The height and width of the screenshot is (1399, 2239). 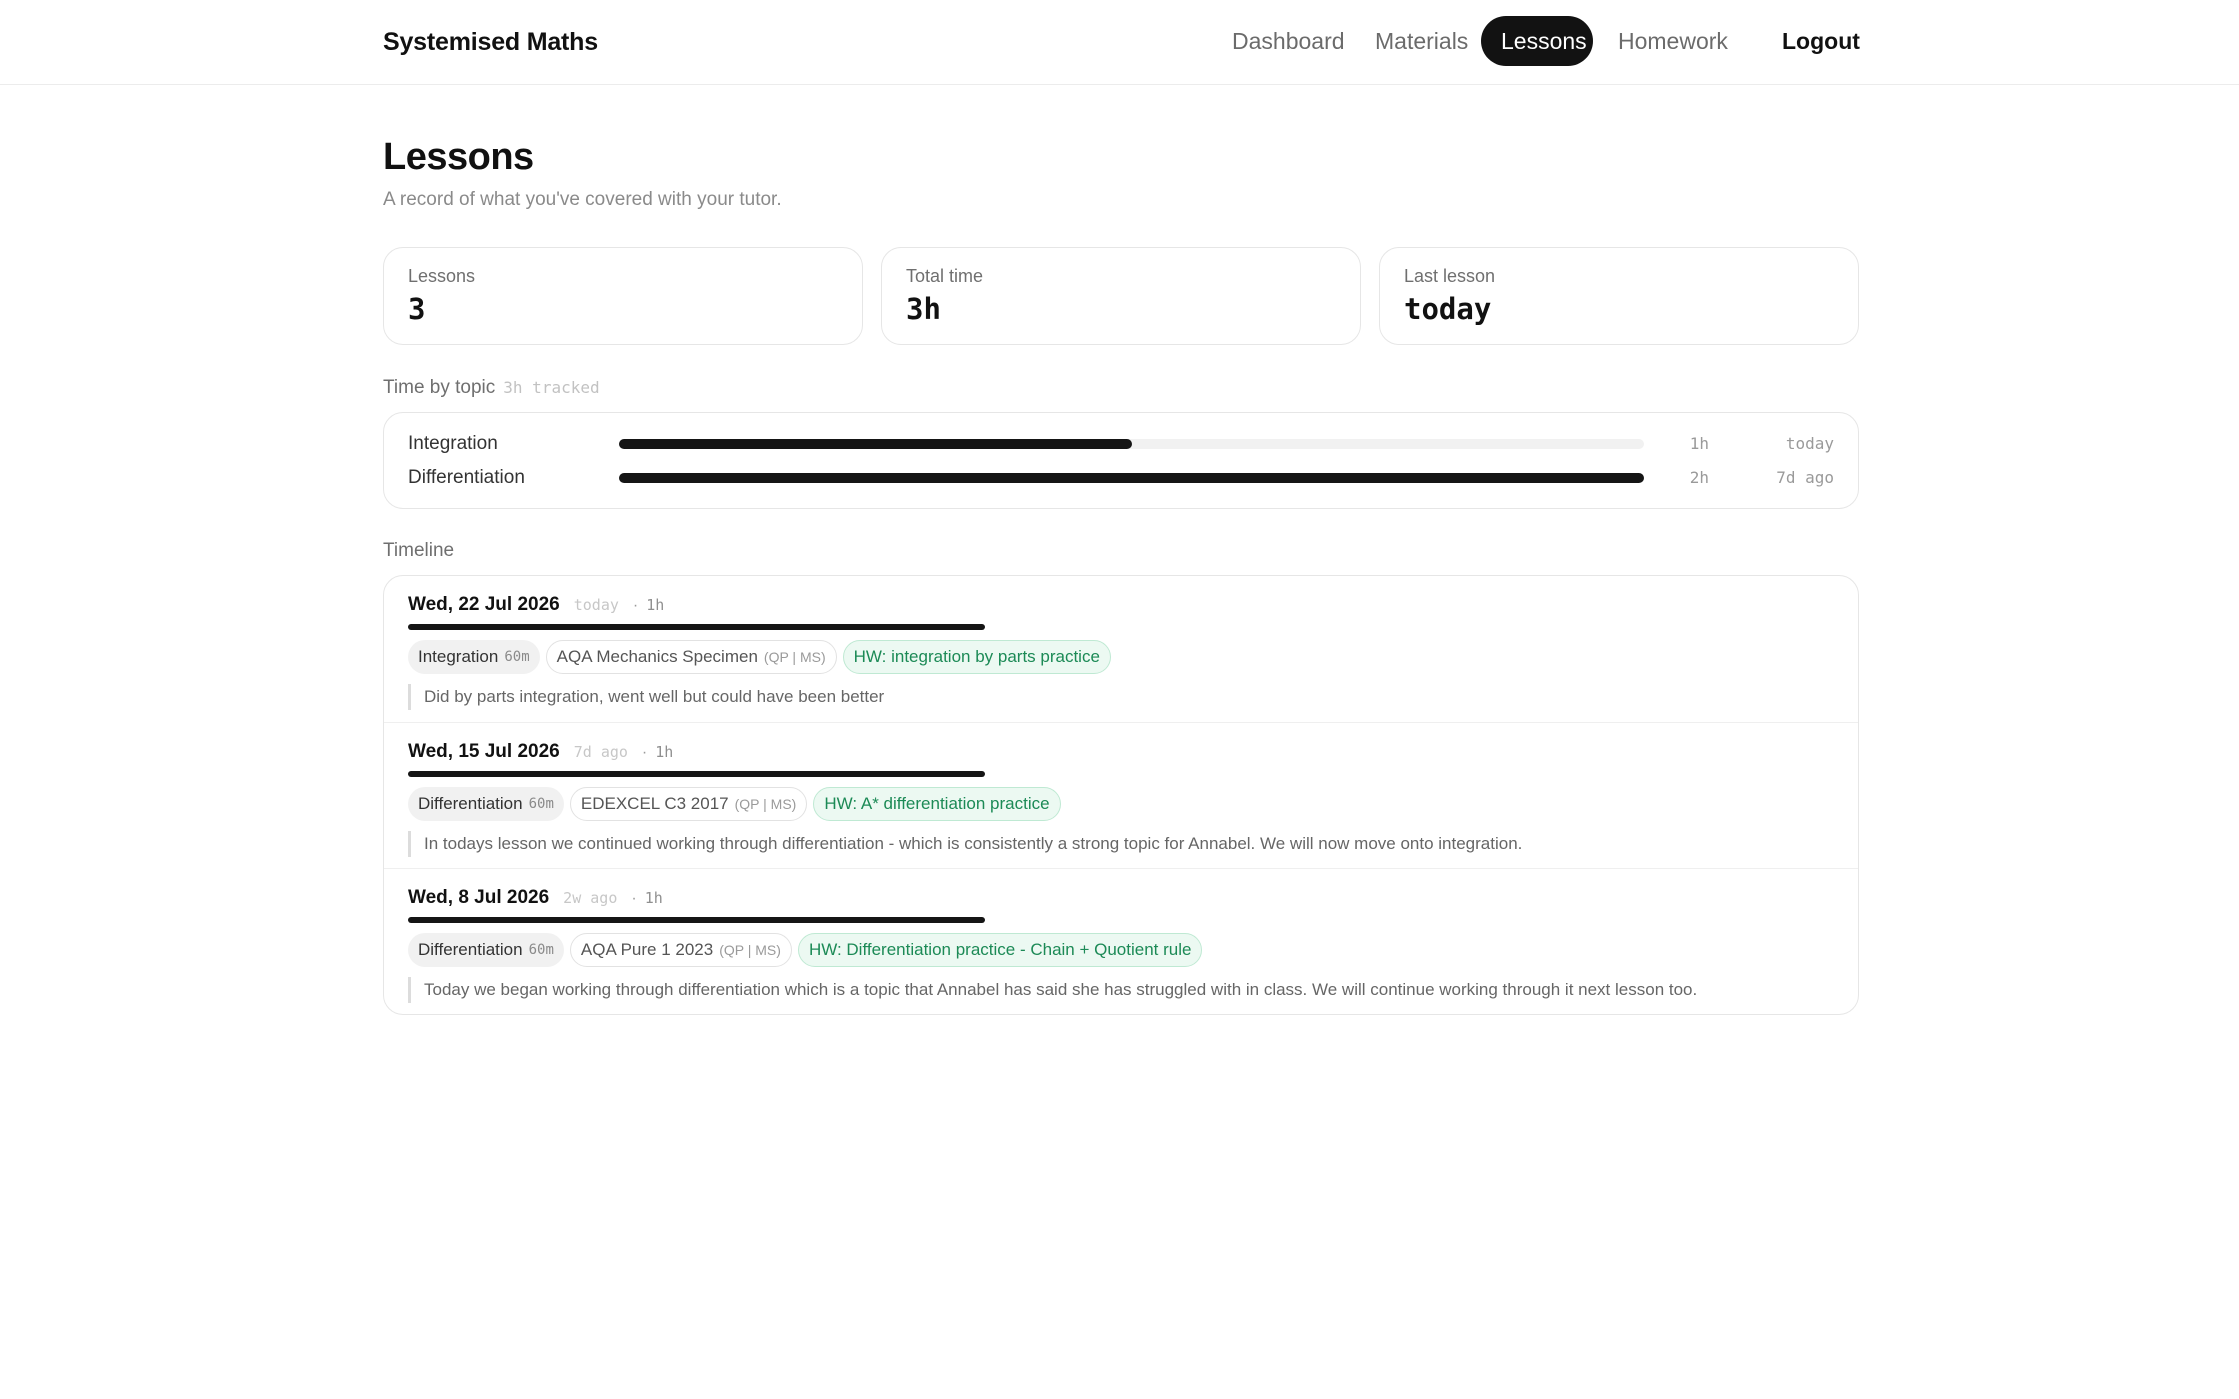 I want to click on topic-name: Integration, so click(x=453, y=443).